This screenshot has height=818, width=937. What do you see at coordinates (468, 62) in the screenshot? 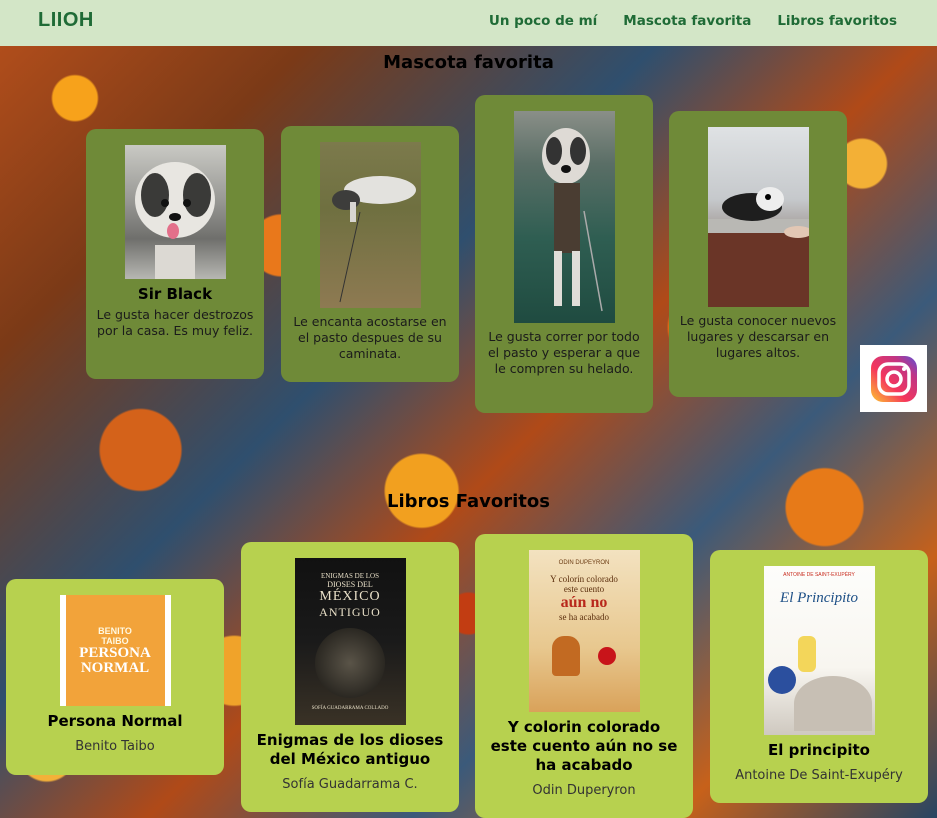
I see `pets-section-title: Mascota favorita` at bounding box center [468, 62].